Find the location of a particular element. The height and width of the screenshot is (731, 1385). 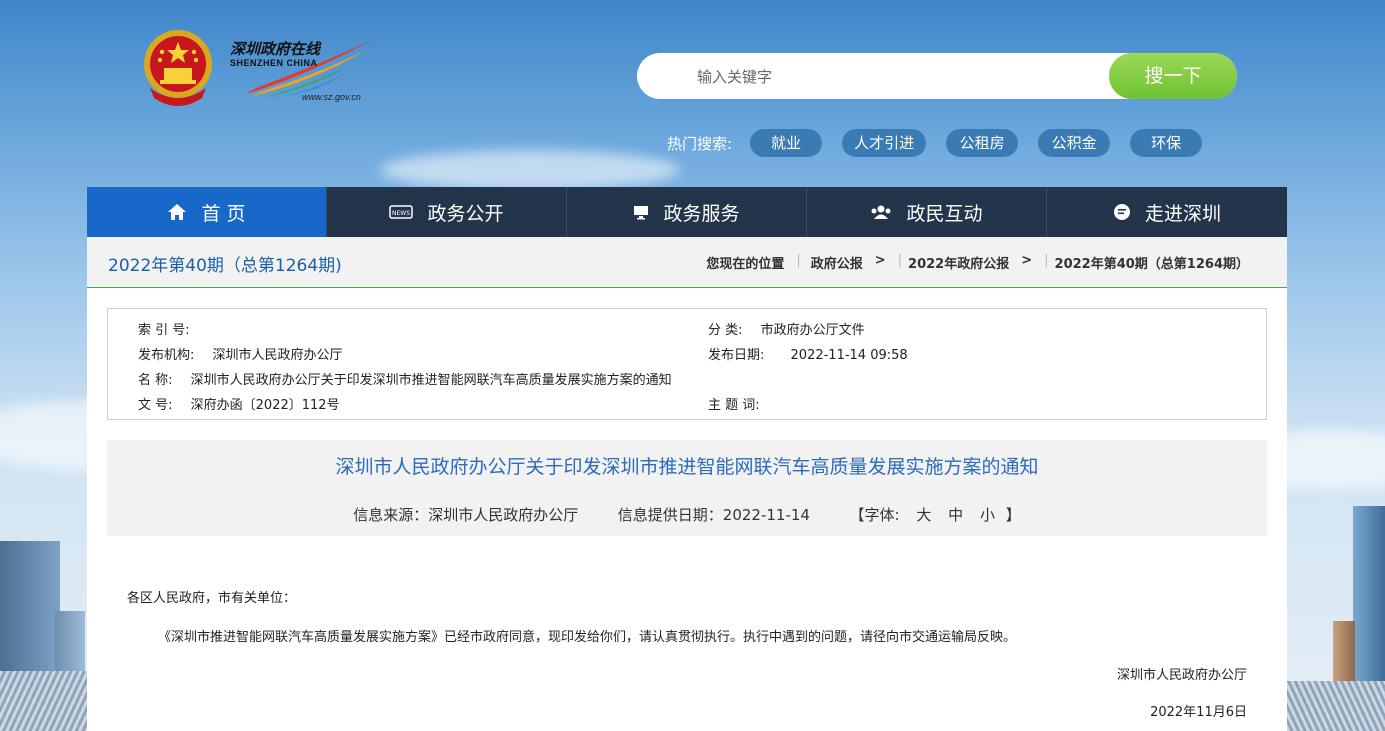

meta-date-label: 发布日期: is located at coordinates (736, 355).